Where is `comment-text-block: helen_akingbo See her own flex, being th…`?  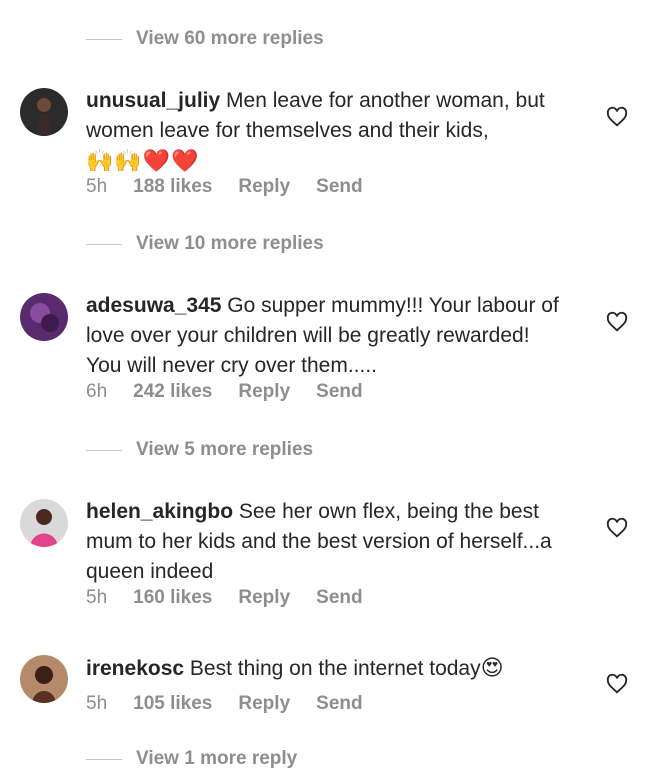
comment-text-block: helen_akingbo See her own flex, being th… is located at coordinates (326, 542).